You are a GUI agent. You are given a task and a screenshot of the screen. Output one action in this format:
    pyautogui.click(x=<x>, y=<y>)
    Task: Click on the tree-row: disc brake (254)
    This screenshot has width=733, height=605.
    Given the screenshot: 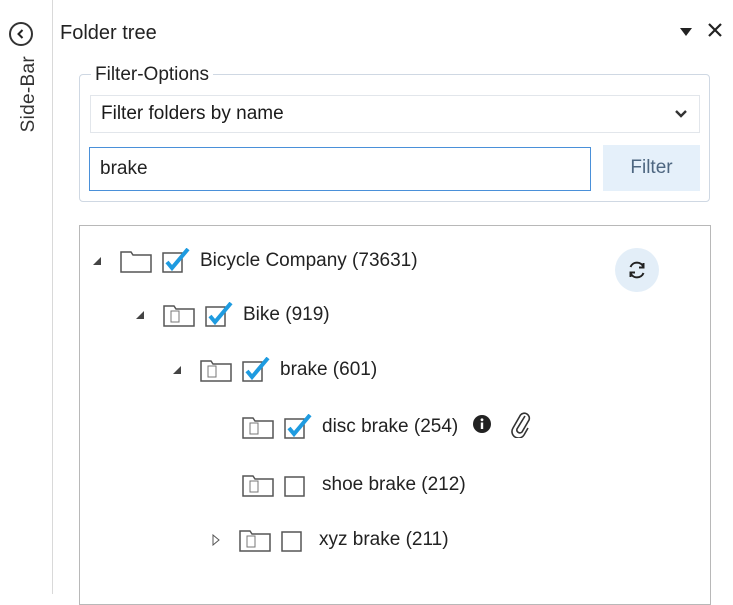 What is the action you would take?
    pyautogui.click(x=387, y=427)
    